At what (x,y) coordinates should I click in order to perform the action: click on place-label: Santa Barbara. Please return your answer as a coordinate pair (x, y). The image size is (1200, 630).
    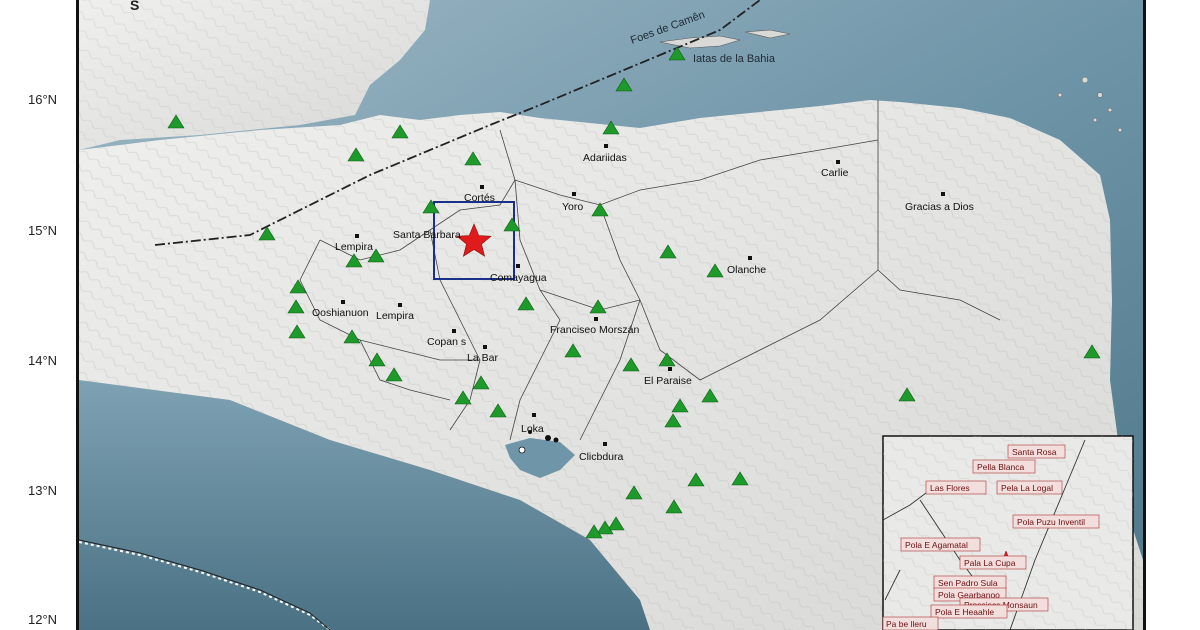
    Looking at the image, I should click on (427, 235).